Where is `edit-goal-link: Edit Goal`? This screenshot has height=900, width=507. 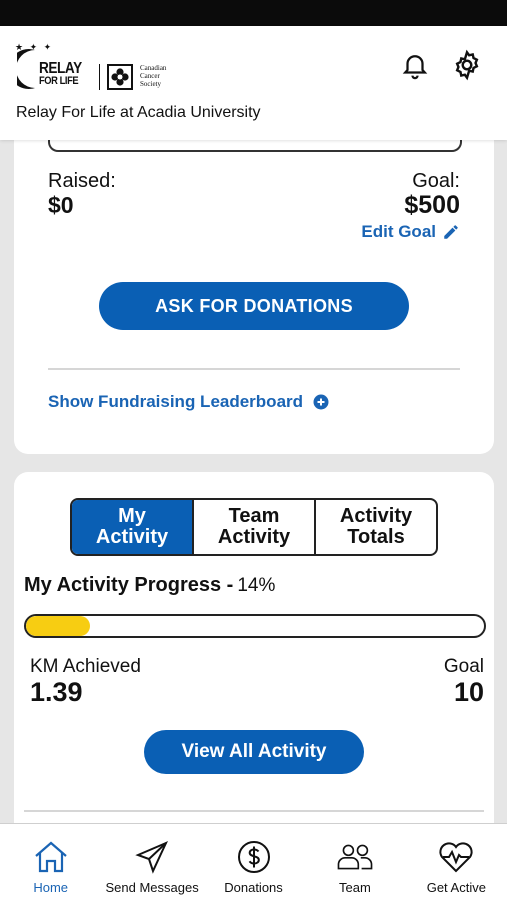 edit-goal-link: Edit Goal is located at coordinates (410, 232).